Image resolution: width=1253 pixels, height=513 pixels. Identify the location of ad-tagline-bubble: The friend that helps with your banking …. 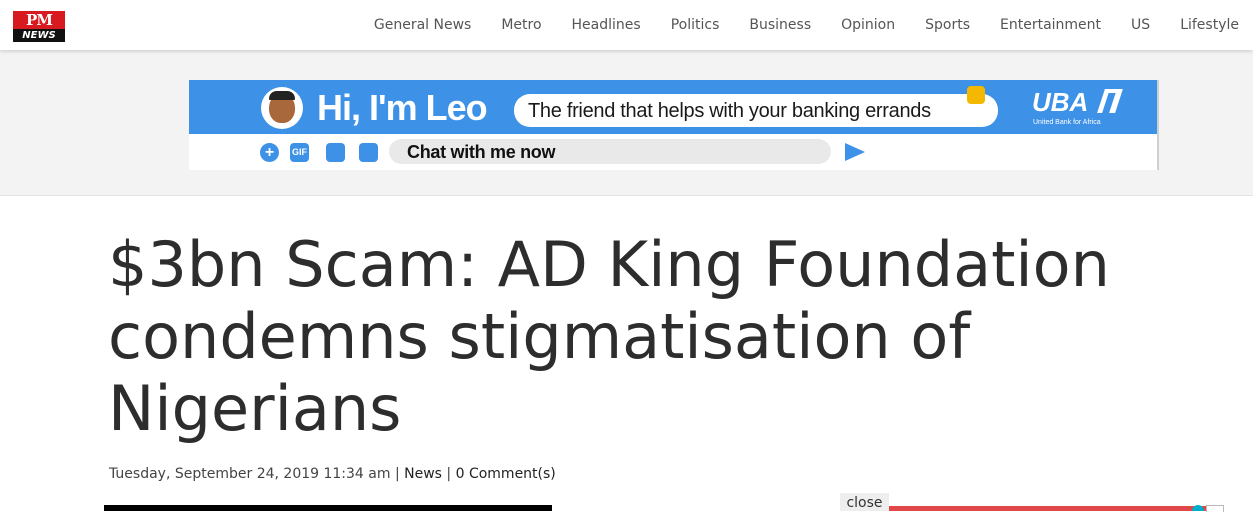
(756, 110).